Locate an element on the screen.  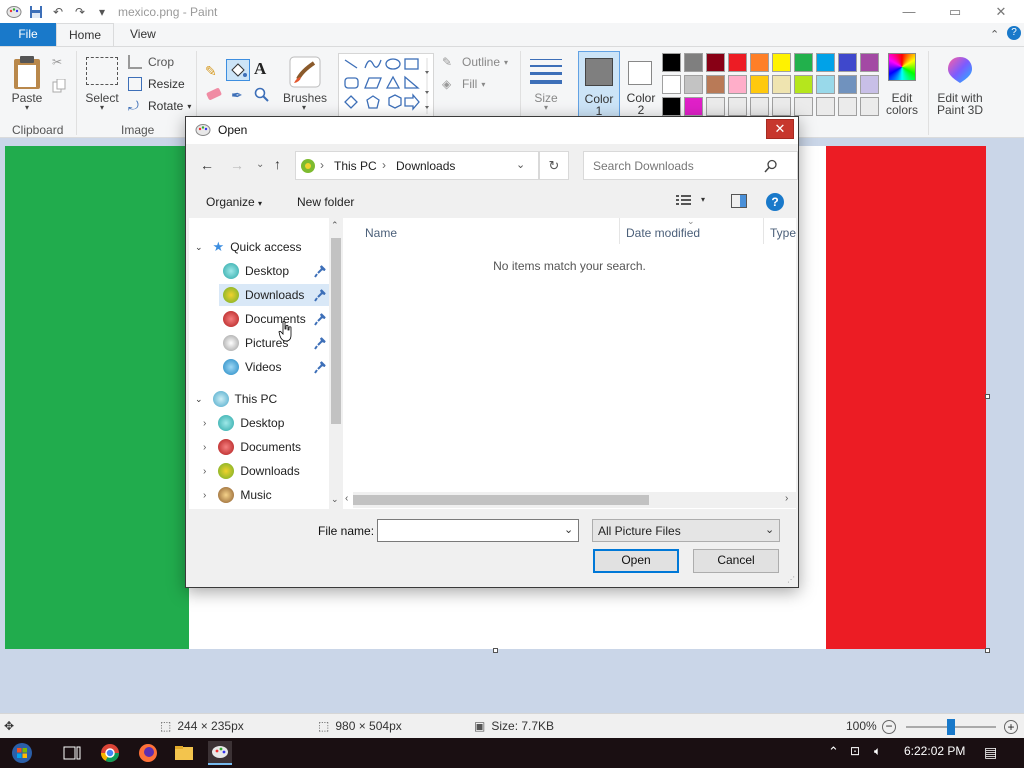
nav-quick-videos: Videos is located at coordinates (252, 367).